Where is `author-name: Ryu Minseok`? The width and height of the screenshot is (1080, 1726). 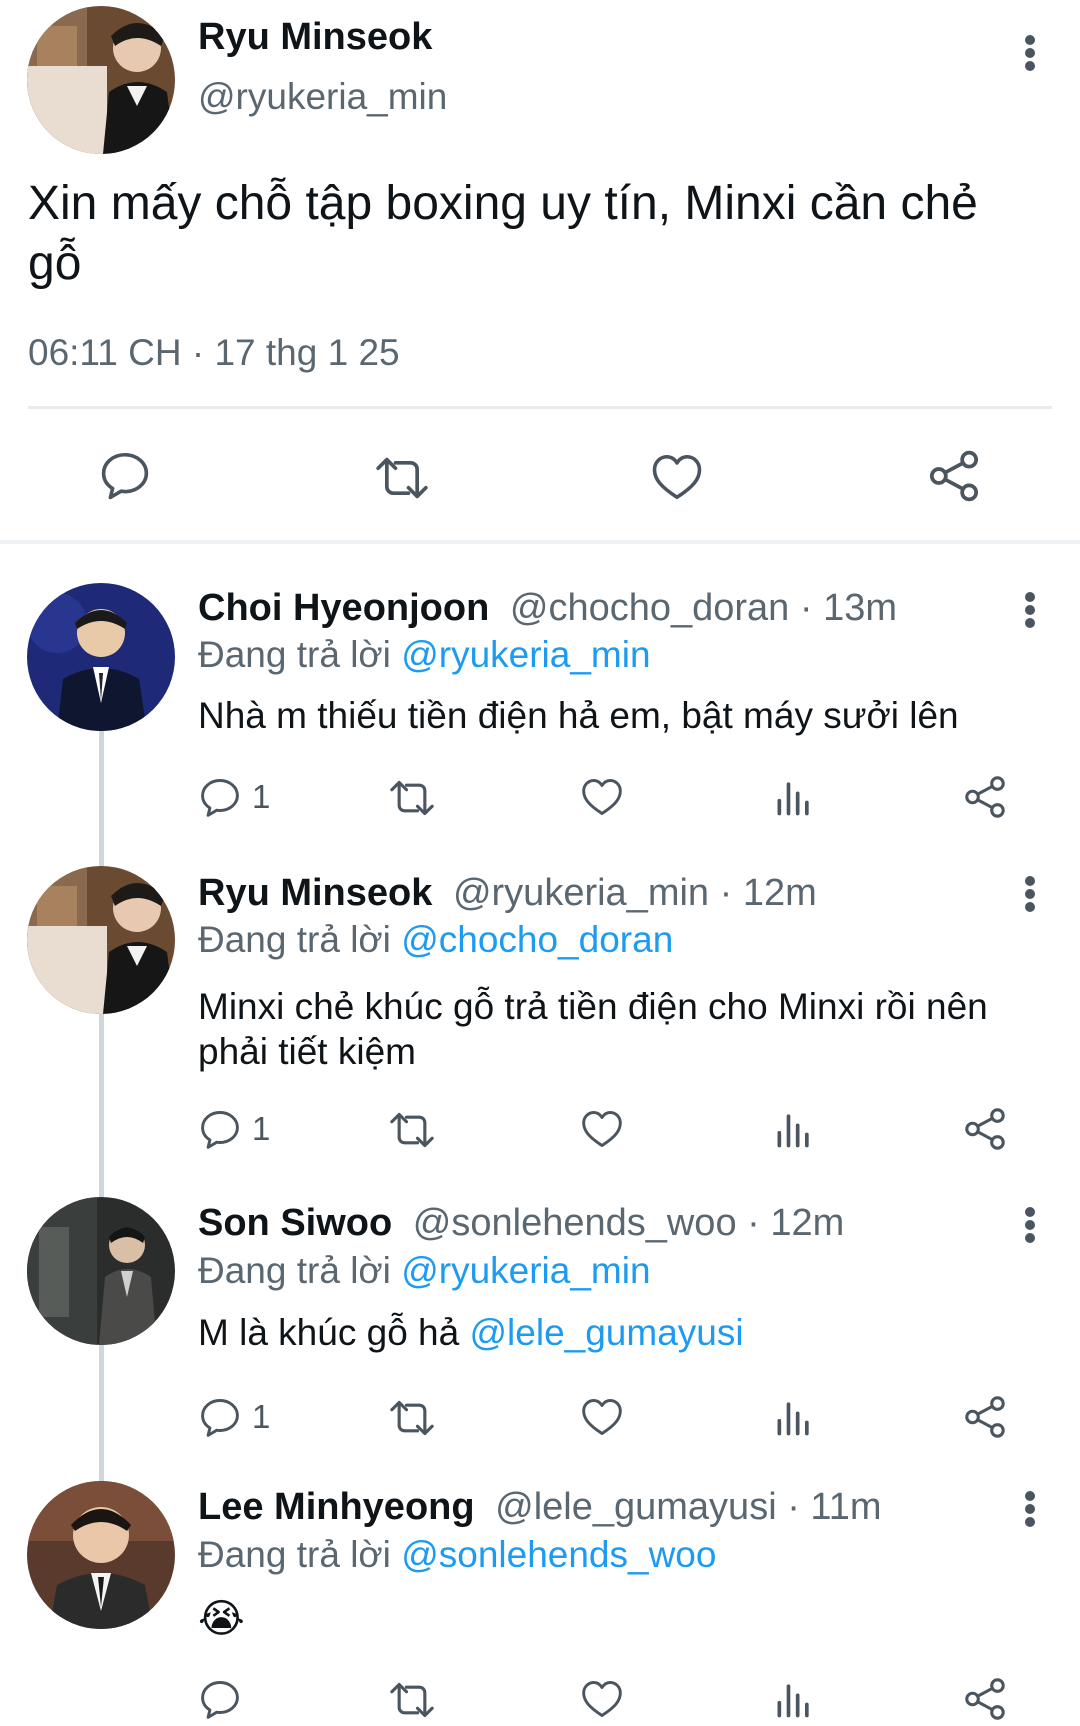
author-name: Ryu Minseok is located at coordinates (315, 37).